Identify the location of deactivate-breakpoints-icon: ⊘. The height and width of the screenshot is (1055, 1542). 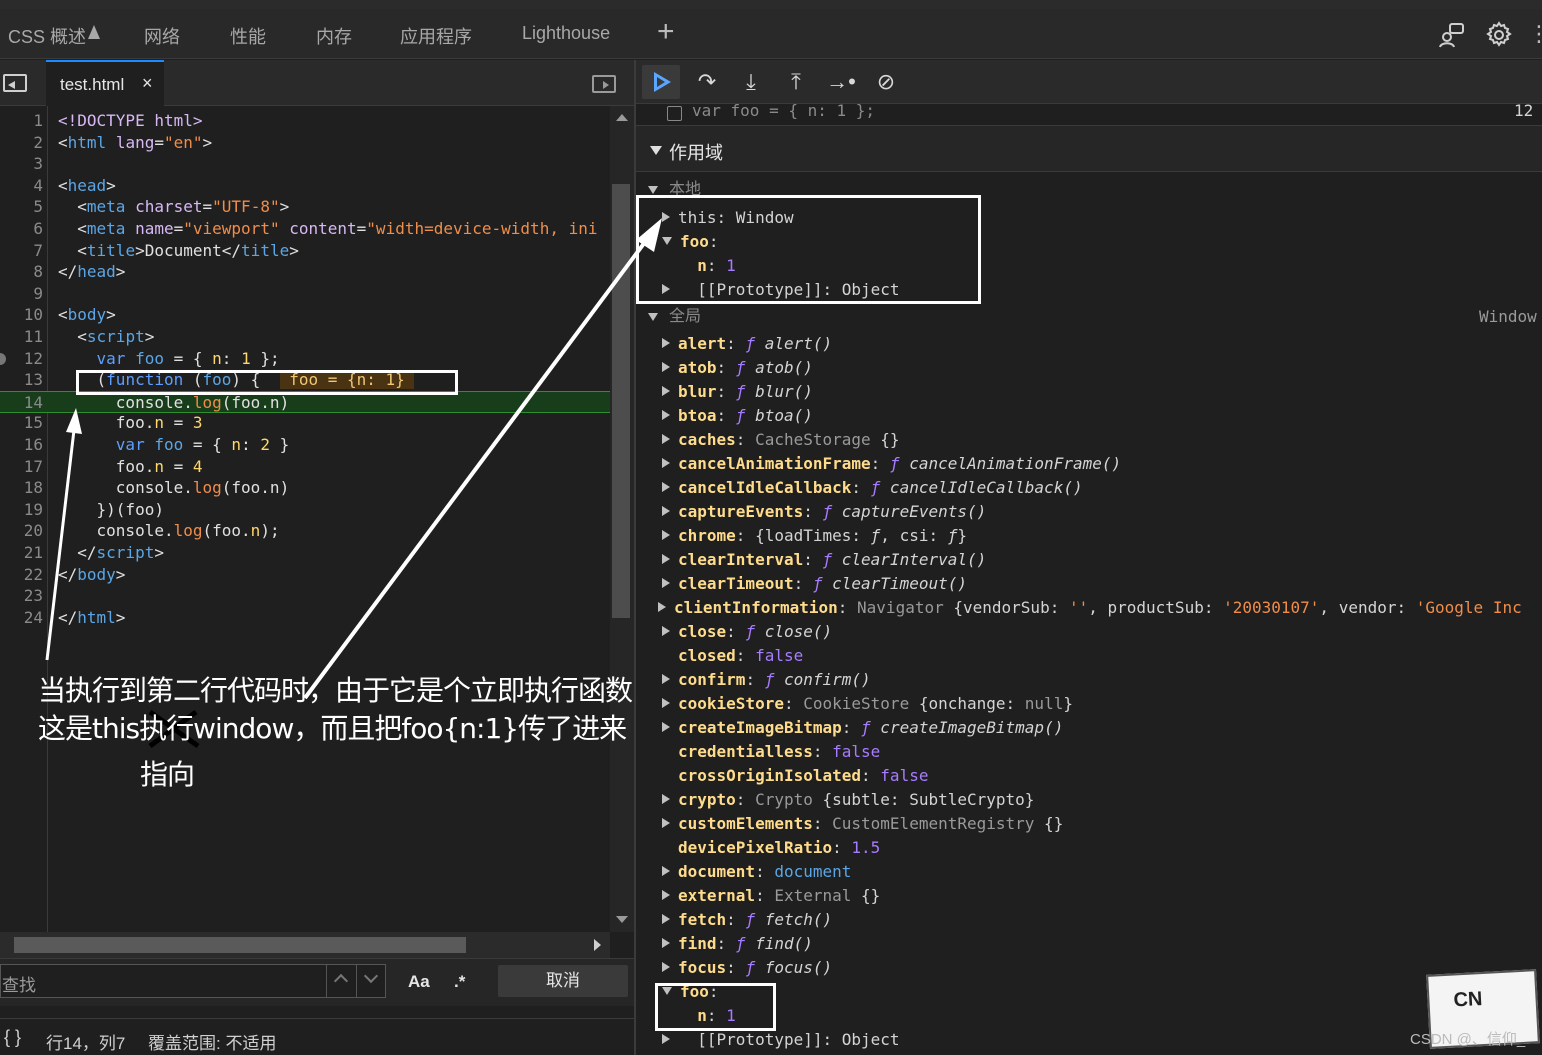
(886, 82).